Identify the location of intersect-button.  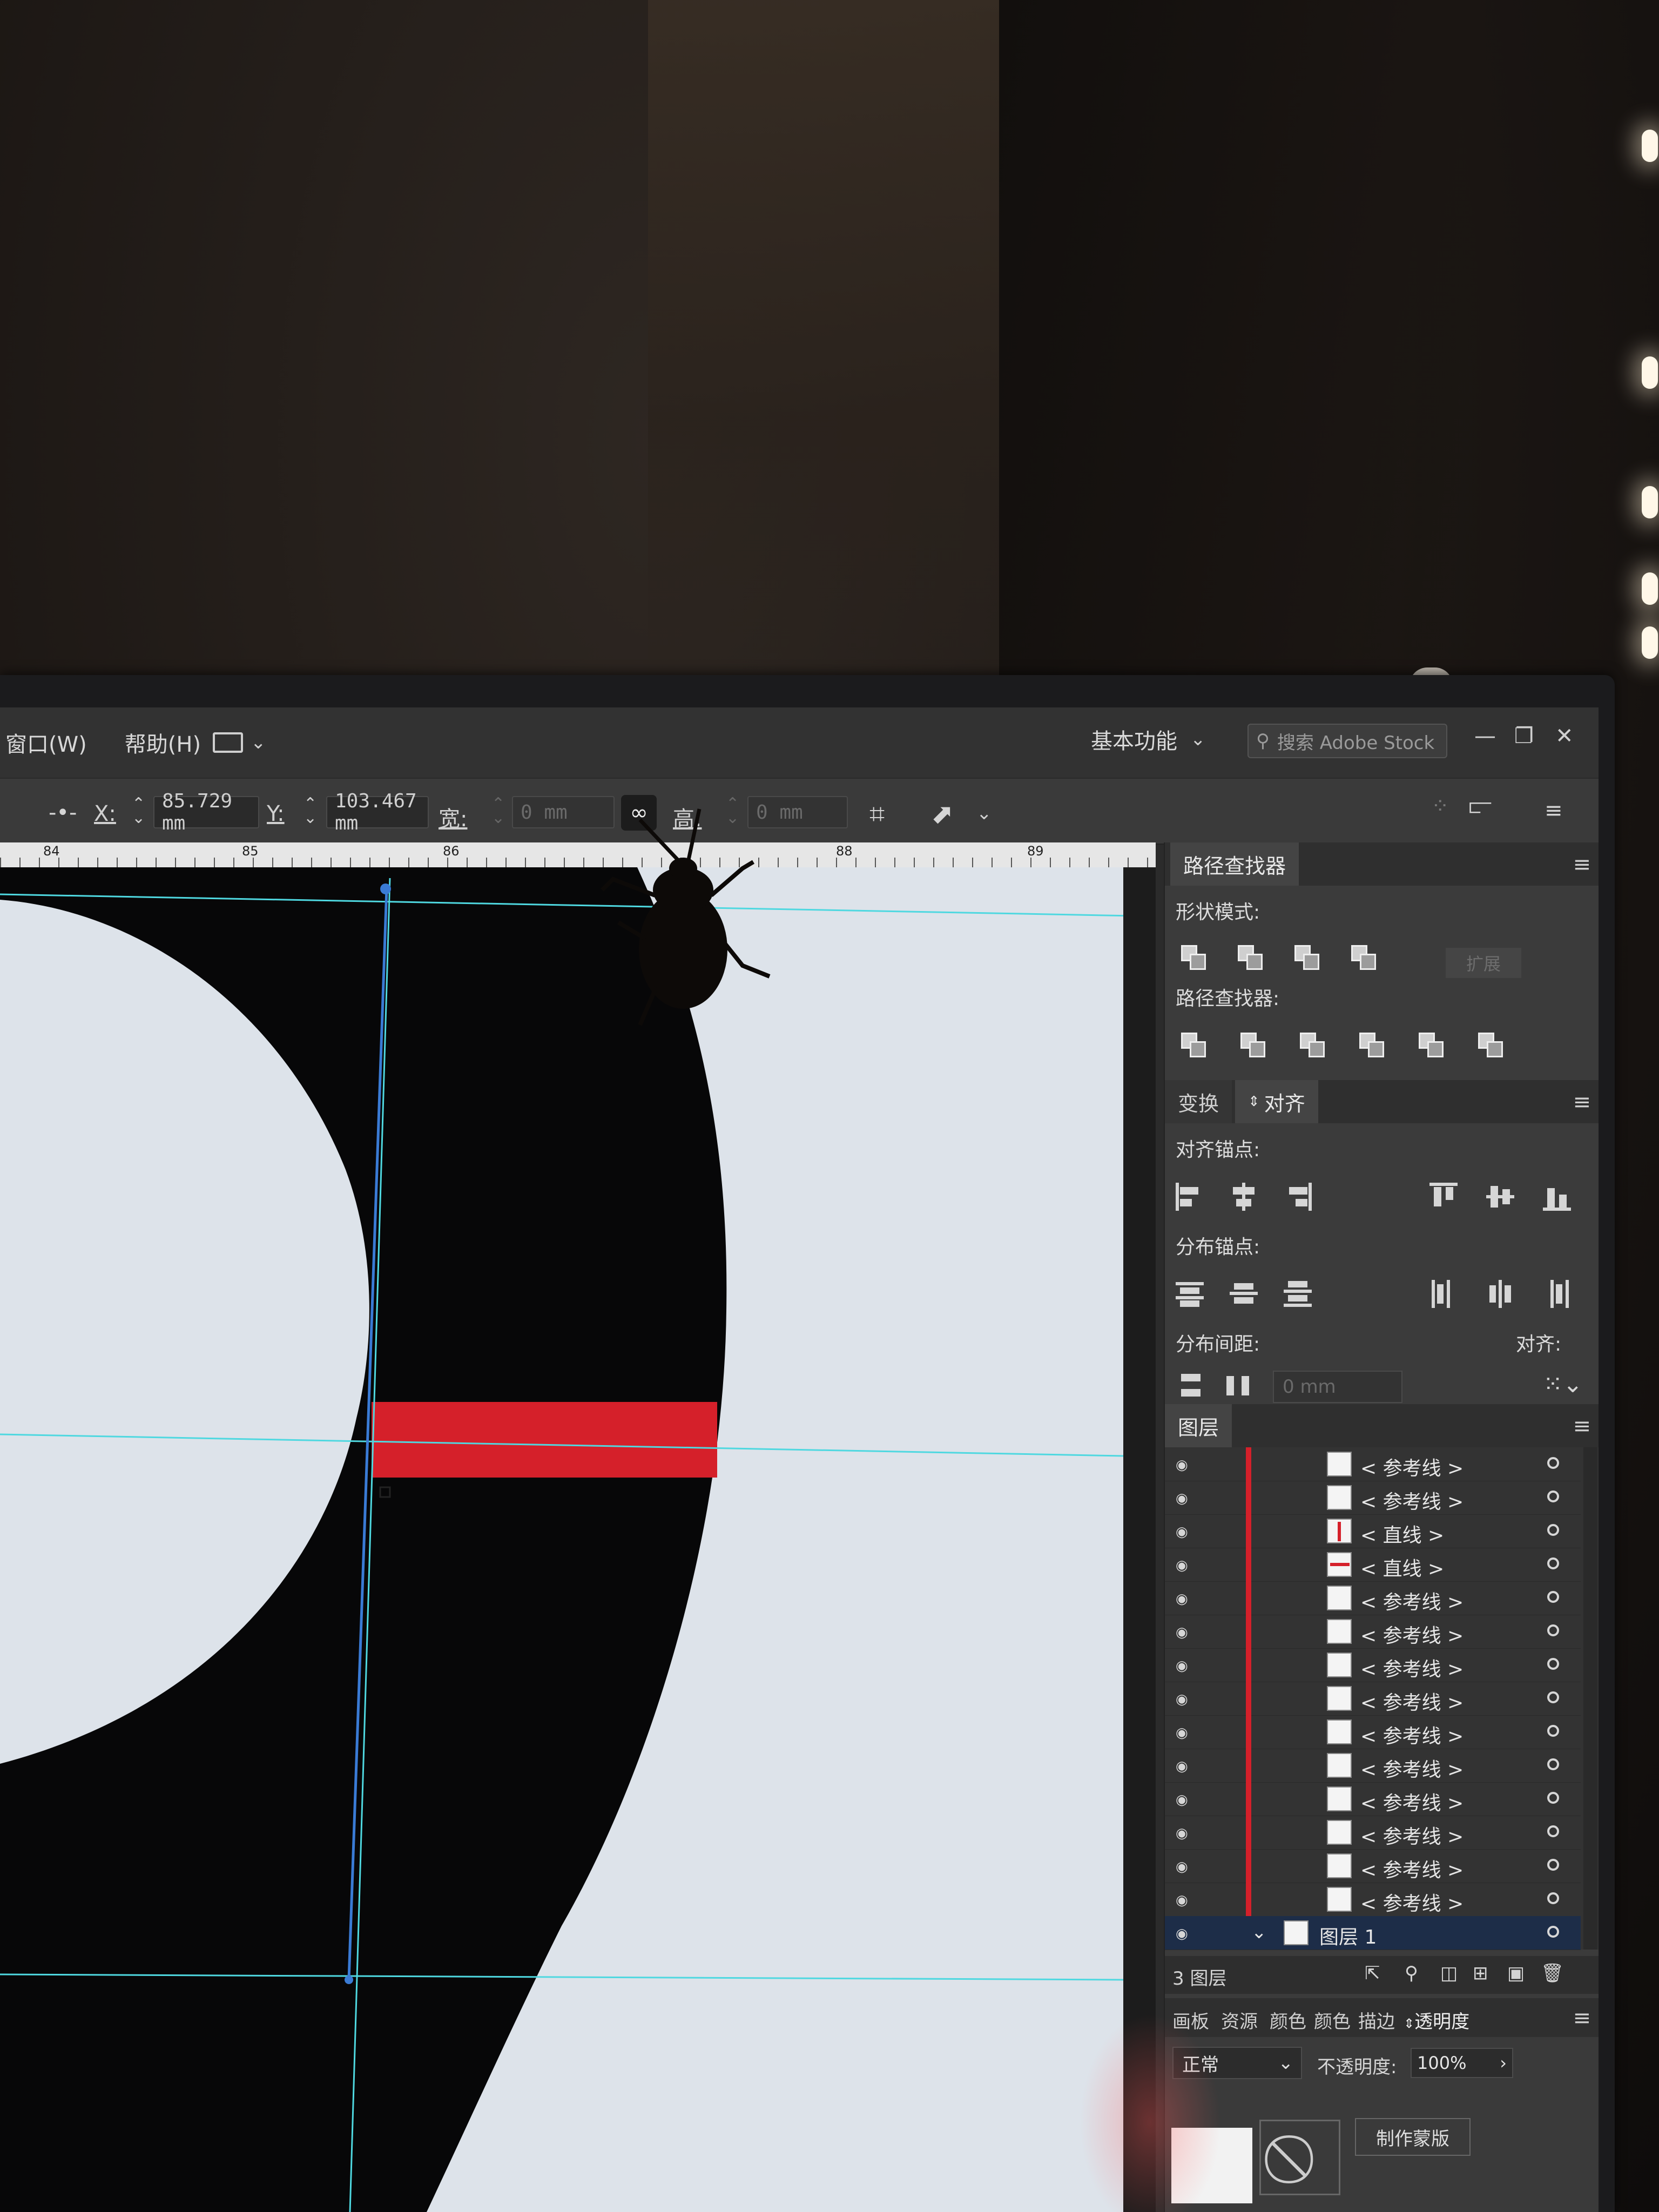
(1307, 958).